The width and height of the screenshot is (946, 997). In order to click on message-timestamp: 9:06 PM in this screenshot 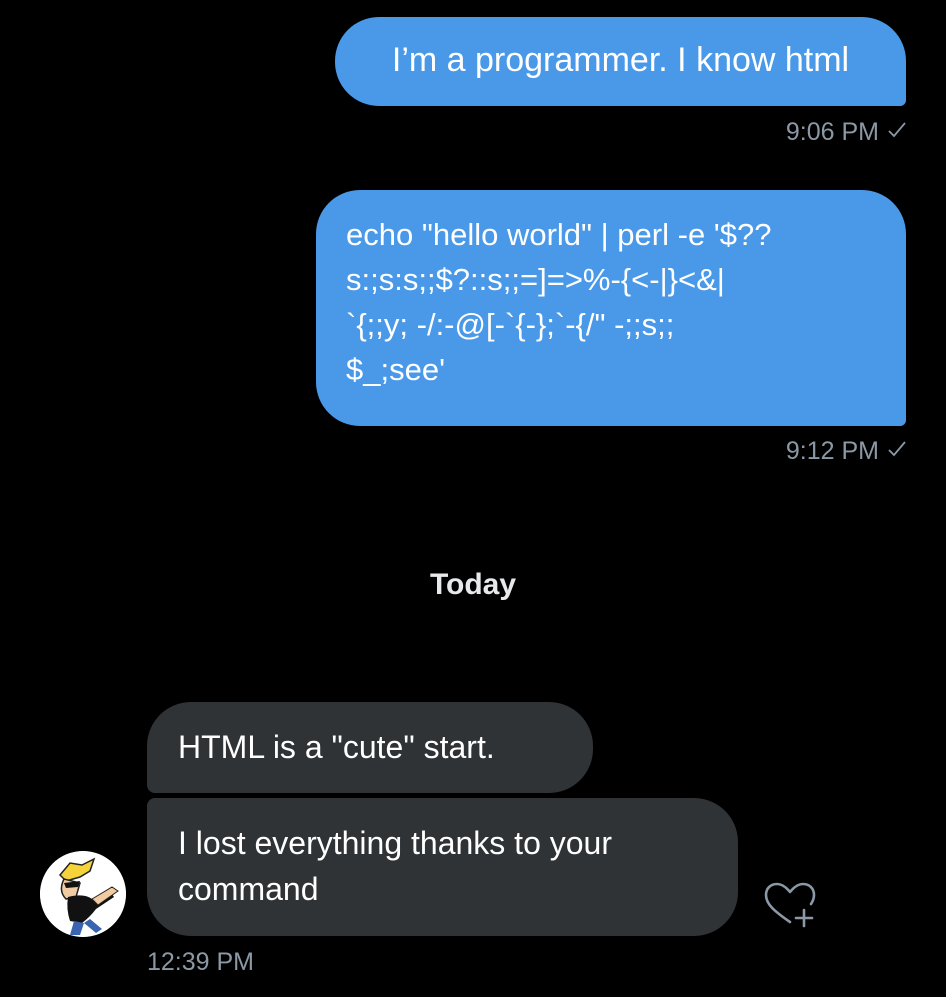, I will do `click(846, 132)`.